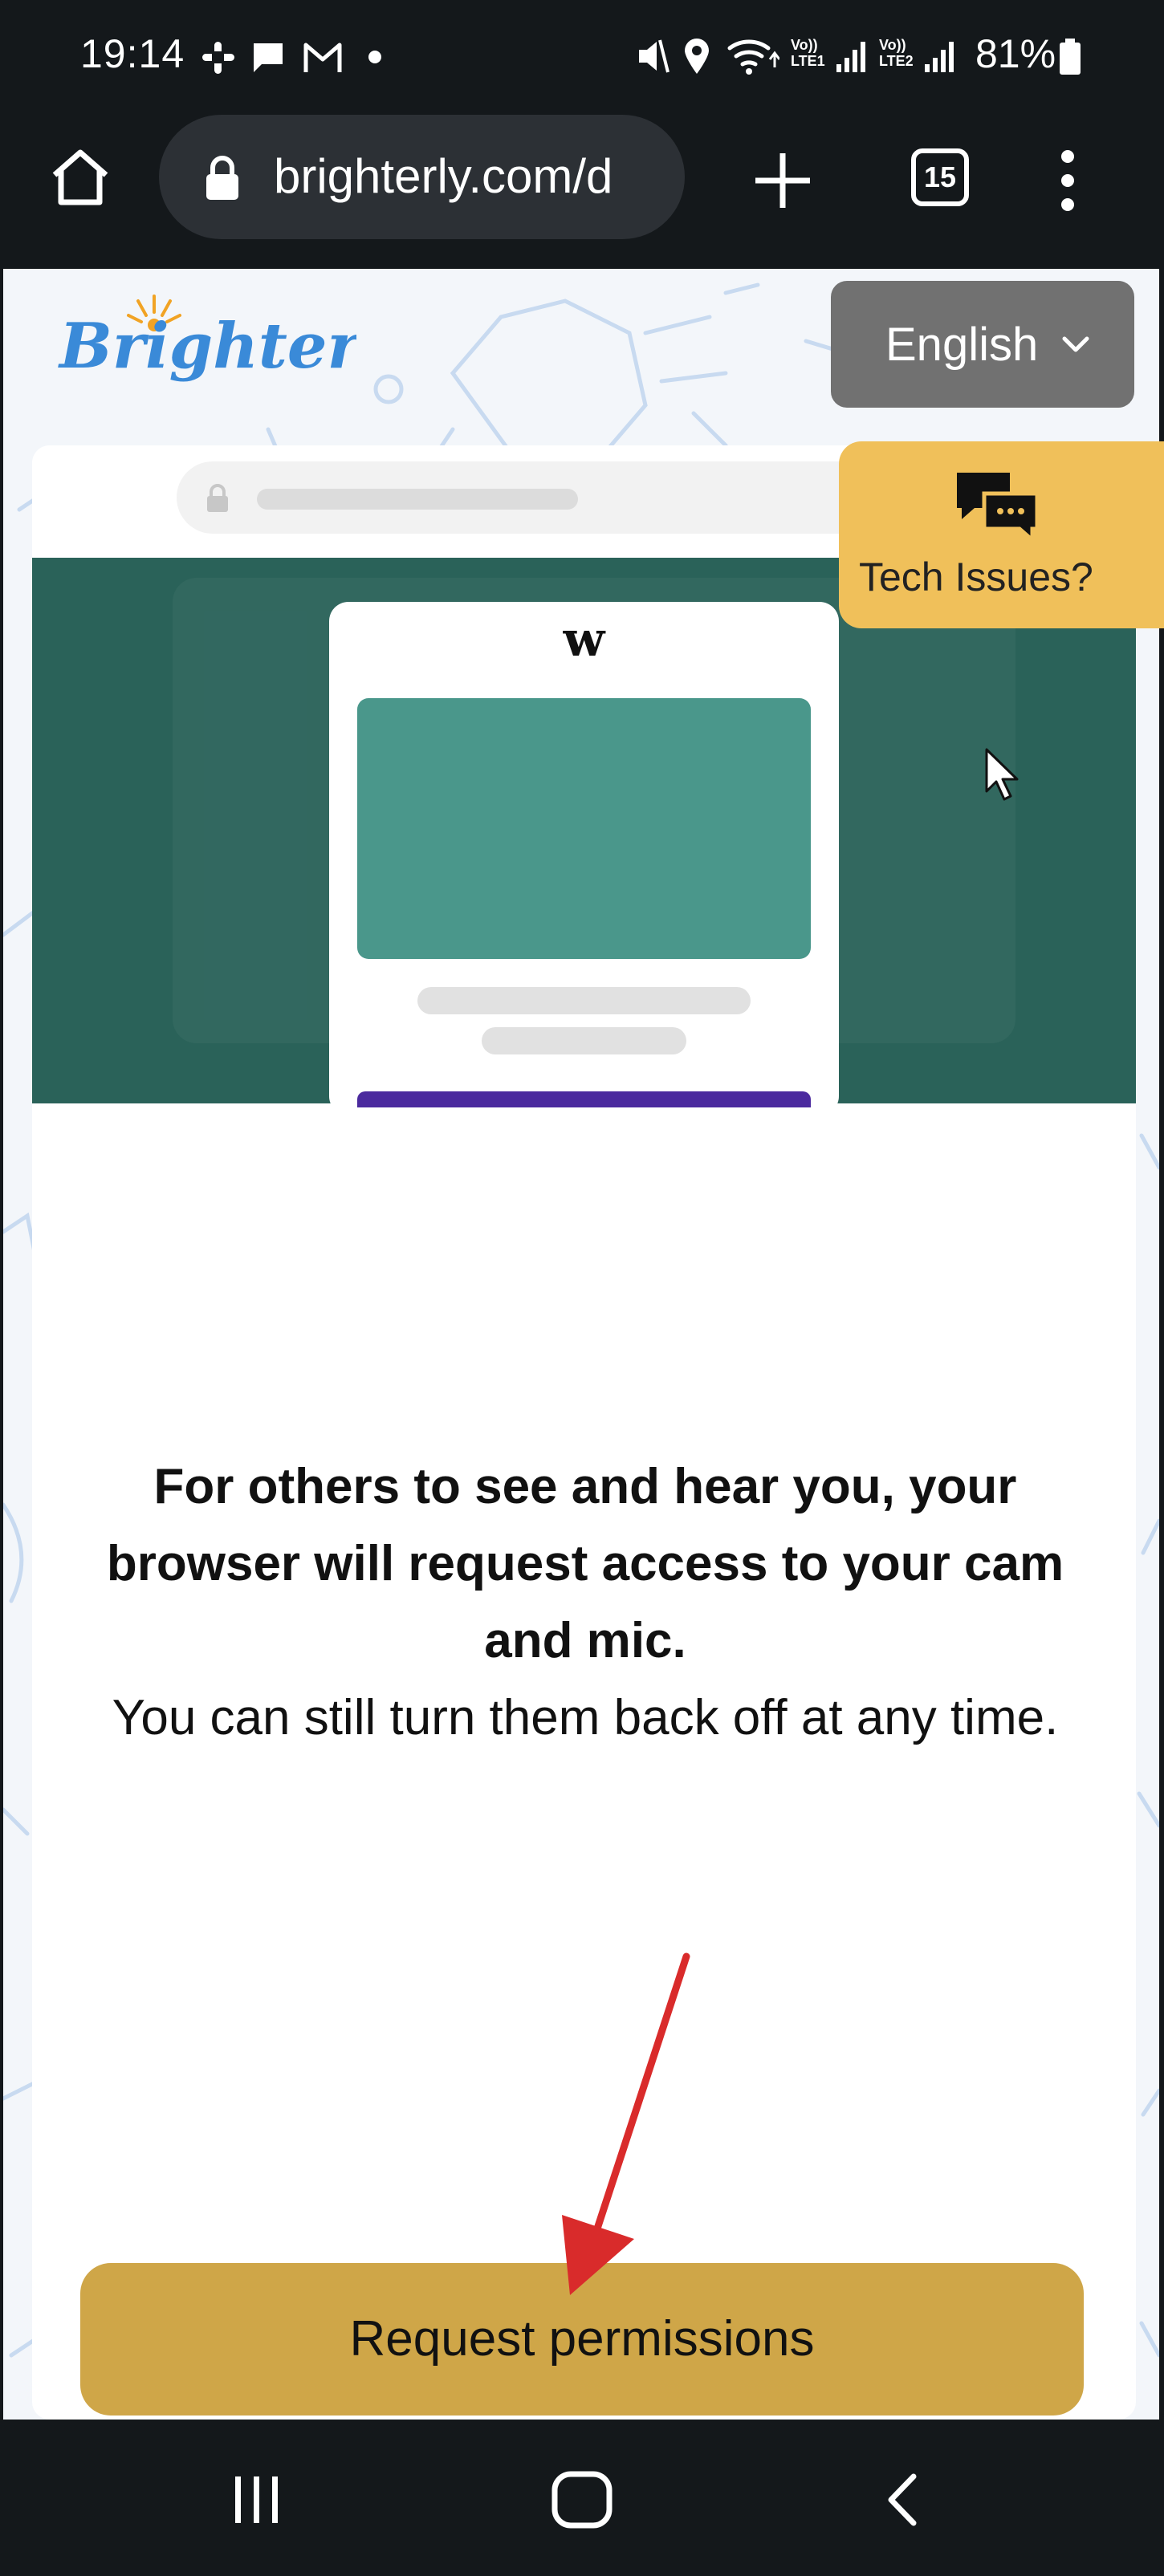  I want to click on lte2-label: Vo)) LTE2, so click(897, 53).